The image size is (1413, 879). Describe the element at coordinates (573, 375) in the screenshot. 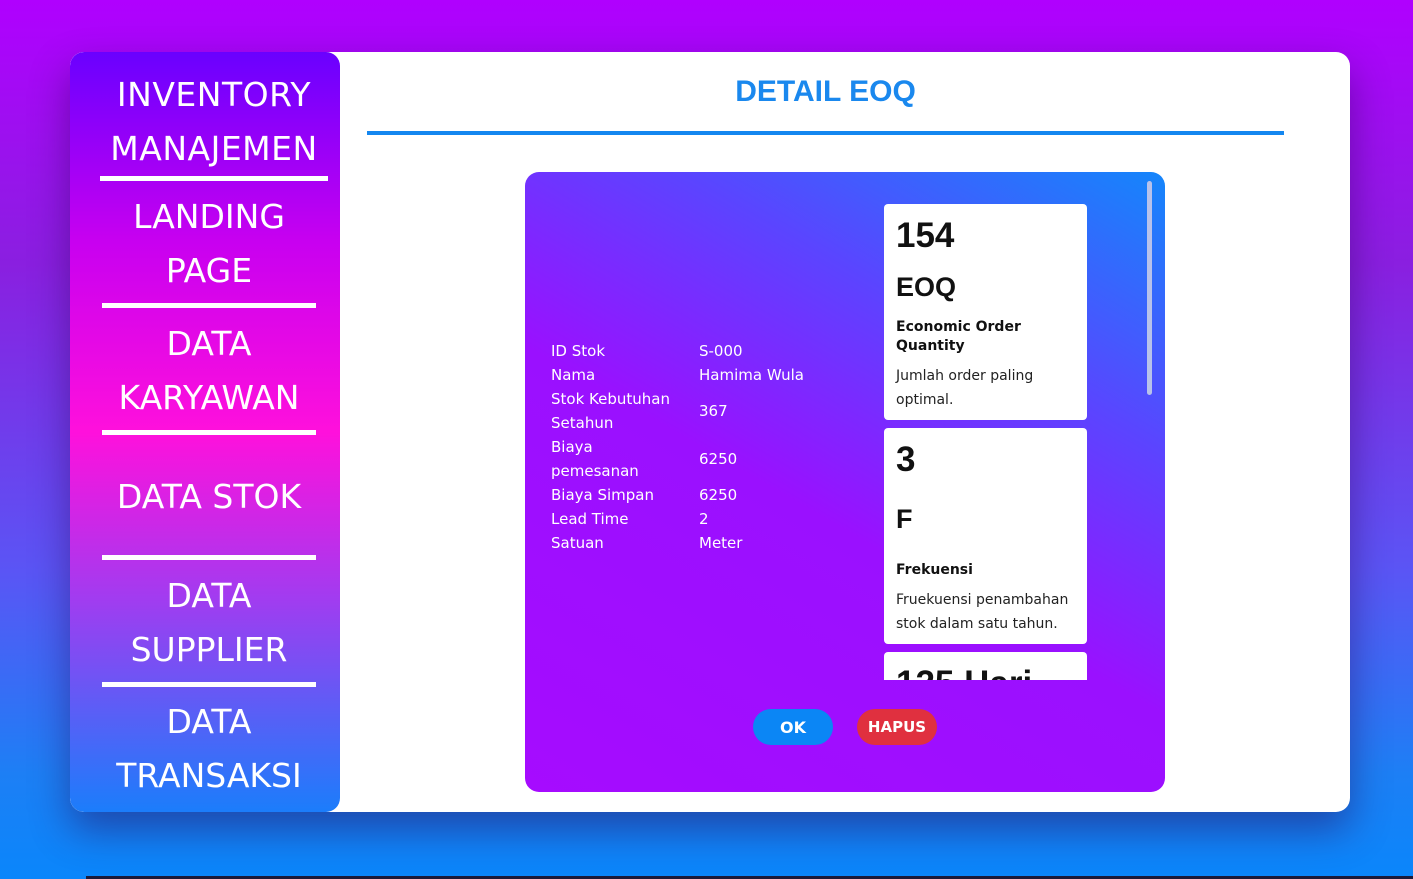

I see `detail-label: Nama` at that location.